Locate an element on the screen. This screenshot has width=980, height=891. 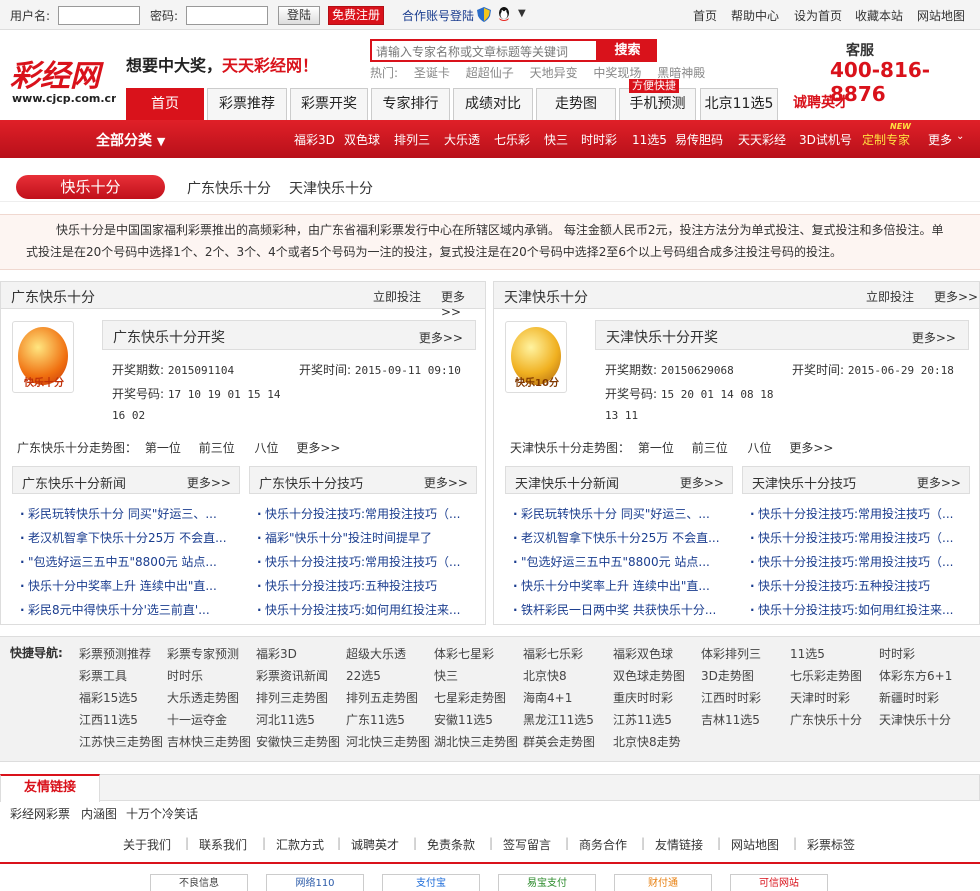
cat-link: 时时彩 is located at coordinates (599, 139).